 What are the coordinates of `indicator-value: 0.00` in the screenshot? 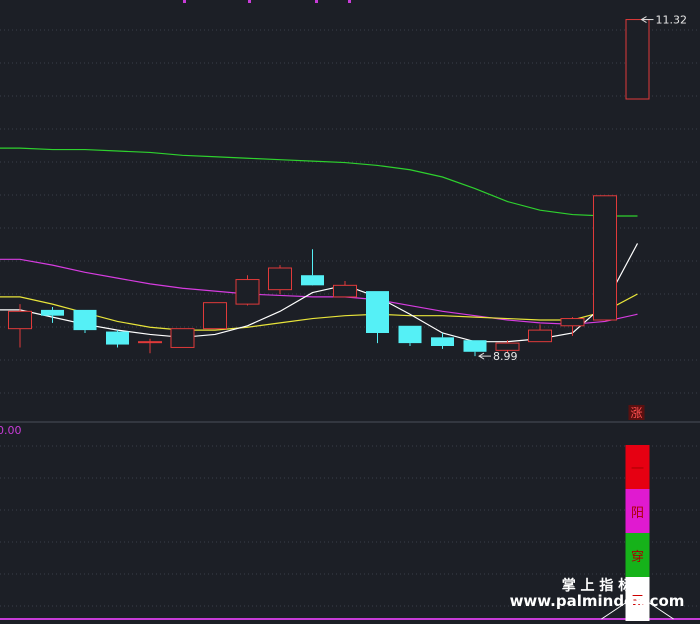 It's located at (11, 430).